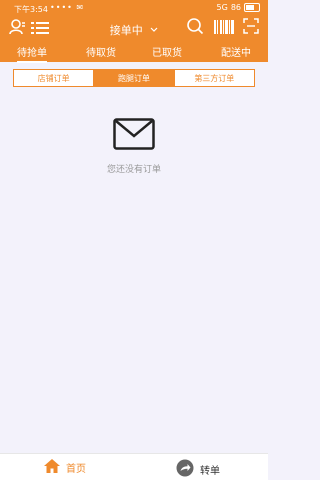 This screenshot has height=480, width=320. I want to click on tab-pending-pickup: 待取货, so click(101, 51).